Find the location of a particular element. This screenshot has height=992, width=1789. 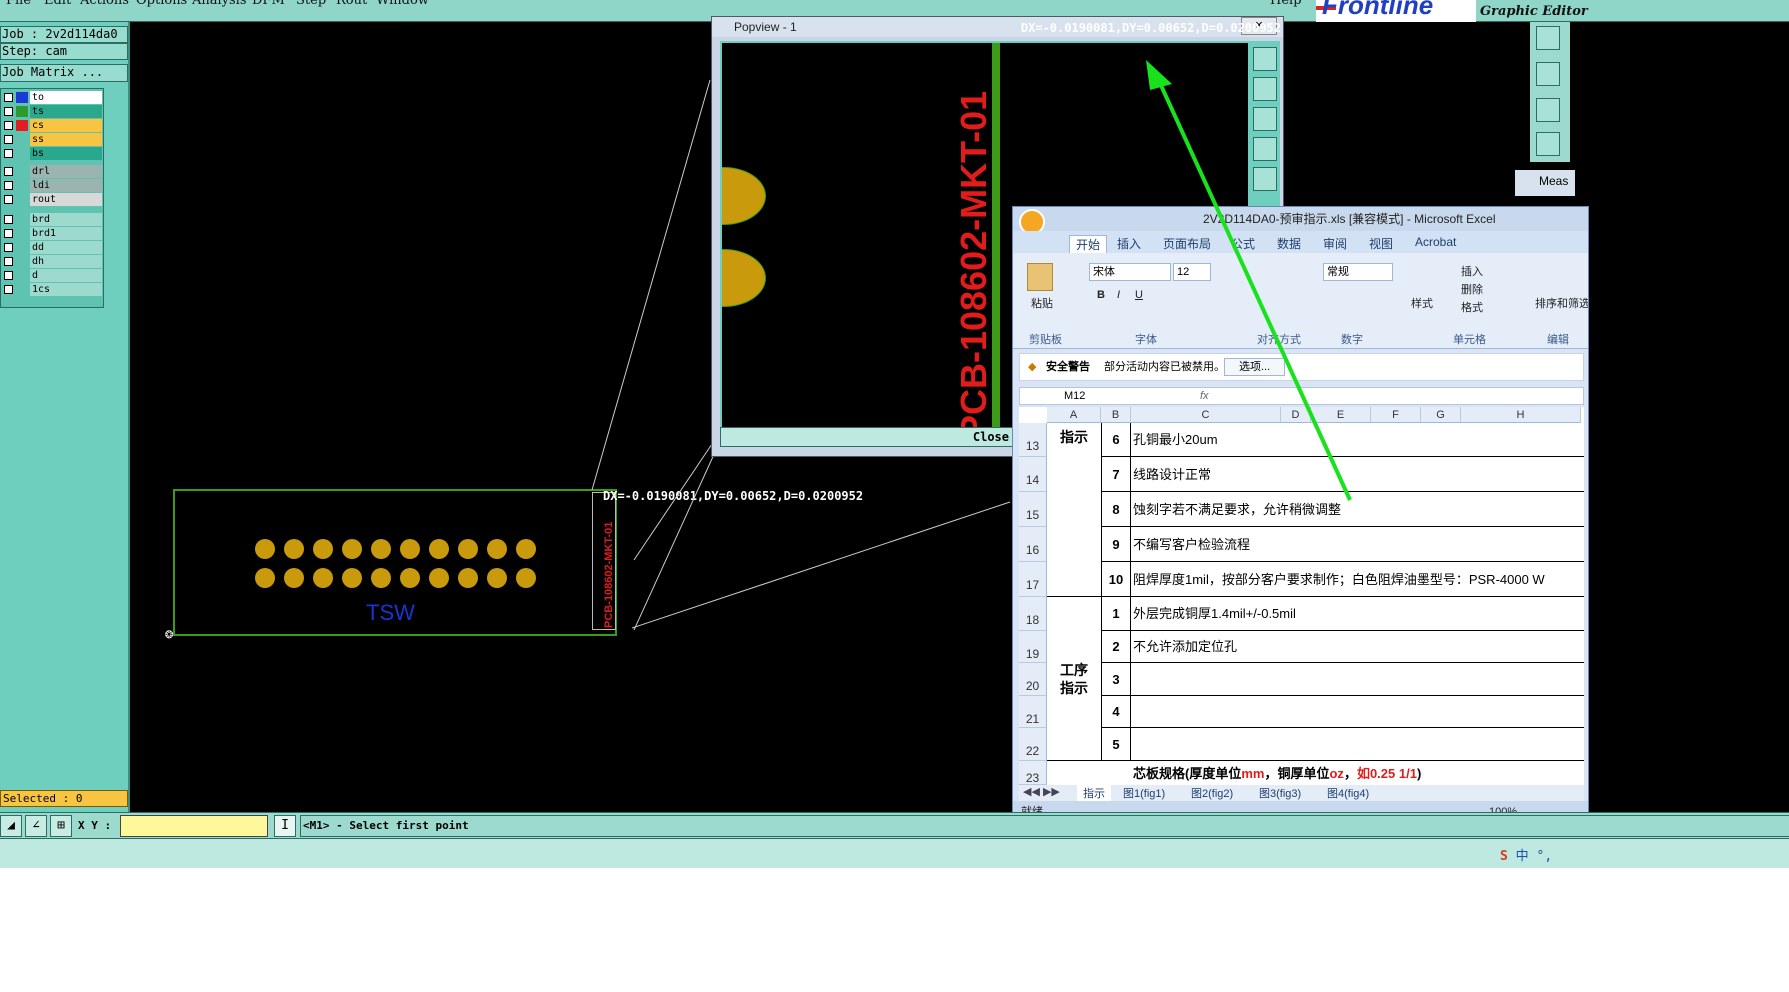

layer-name: brd is located at coordinates (66, 219).